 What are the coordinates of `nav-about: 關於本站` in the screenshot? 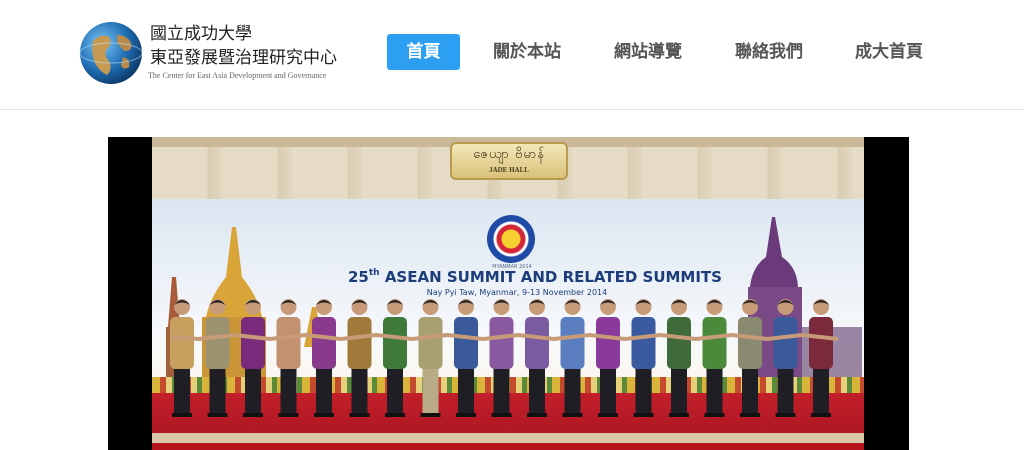 It's located at (527, 52).